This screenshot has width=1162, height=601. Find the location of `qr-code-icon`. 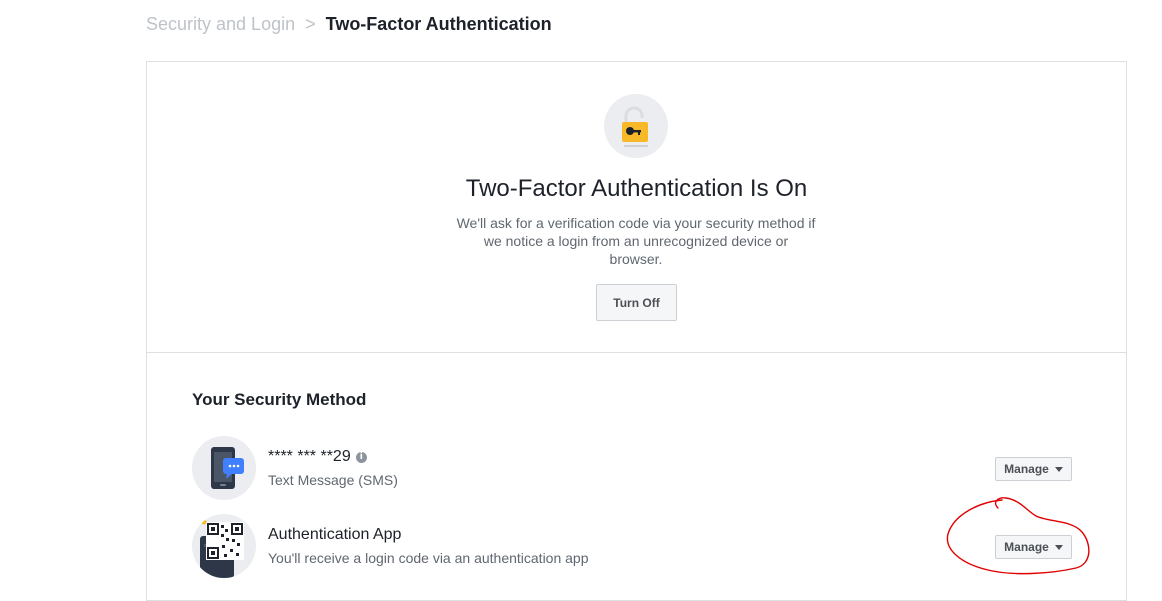

qr-code-icon is located at coordinates (224, 546).